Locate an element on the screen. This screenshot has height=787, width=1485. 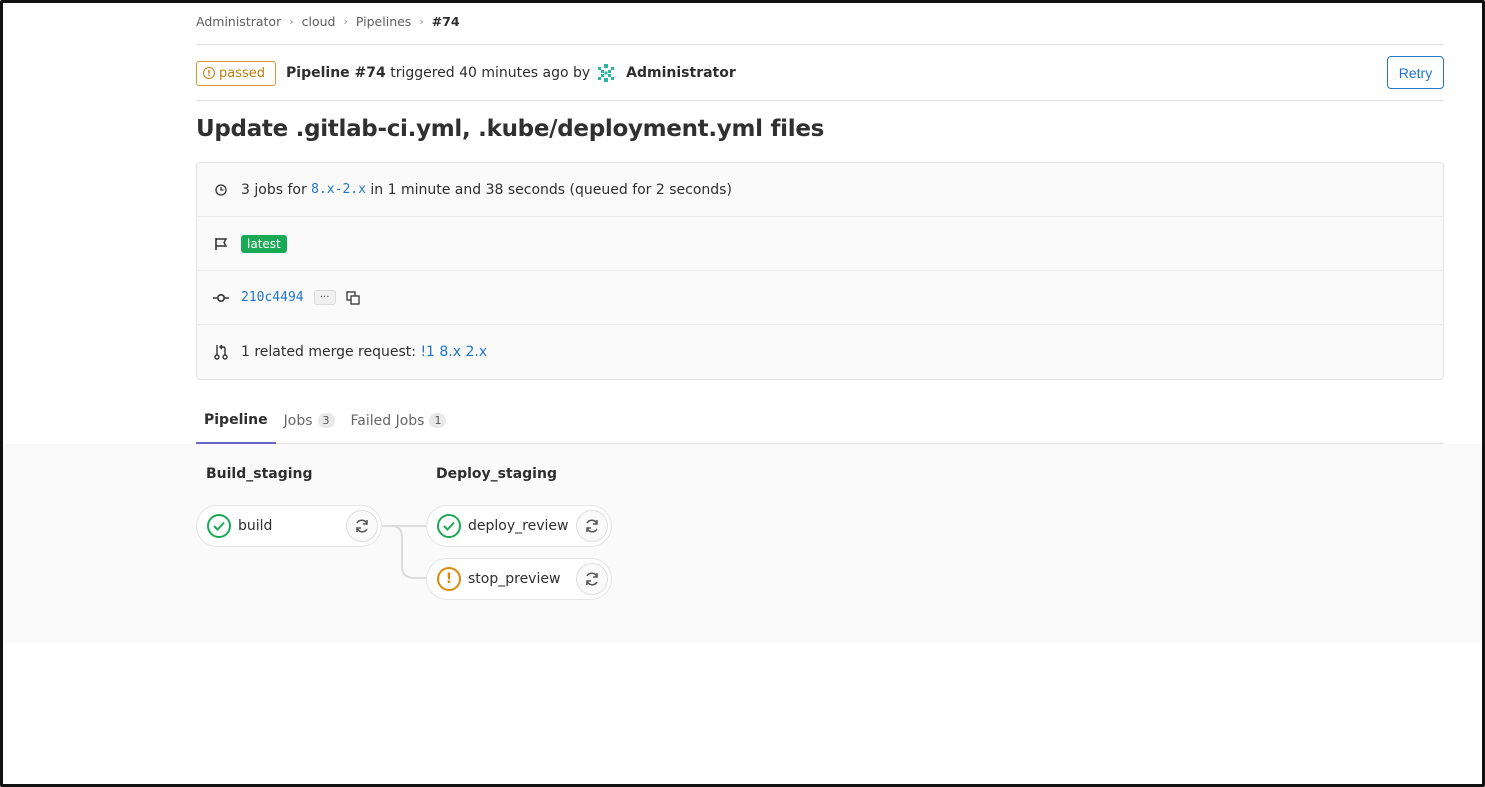
commit-icon is located at coordinates (221, 298).